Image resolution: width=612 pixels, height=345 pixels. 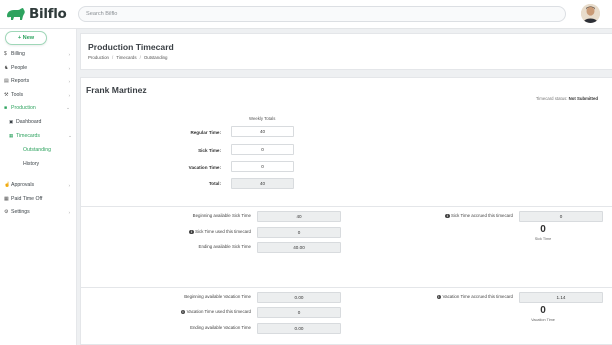 What do you see at coordinates (23, 185) in the screenshot?
I see `sidebar-item-label: Approvals` at bounding box center [23, 185].